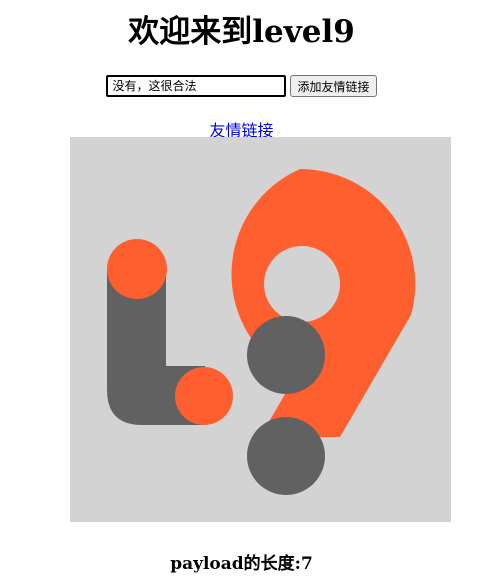 Image resolution: width=483 pixels, height=582 pixels. Describe the element at coordinates (286, 456) in the screenshot. I see `logo-nine-bottom-circle` at that location.